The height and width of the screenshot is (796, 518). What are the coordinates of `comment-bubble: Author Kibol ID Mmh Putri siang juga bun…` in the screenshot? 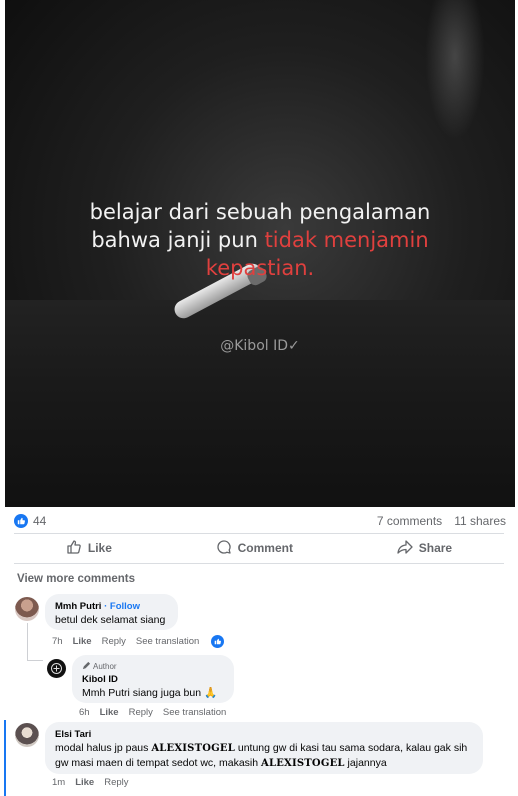 It's located at (153, 679).